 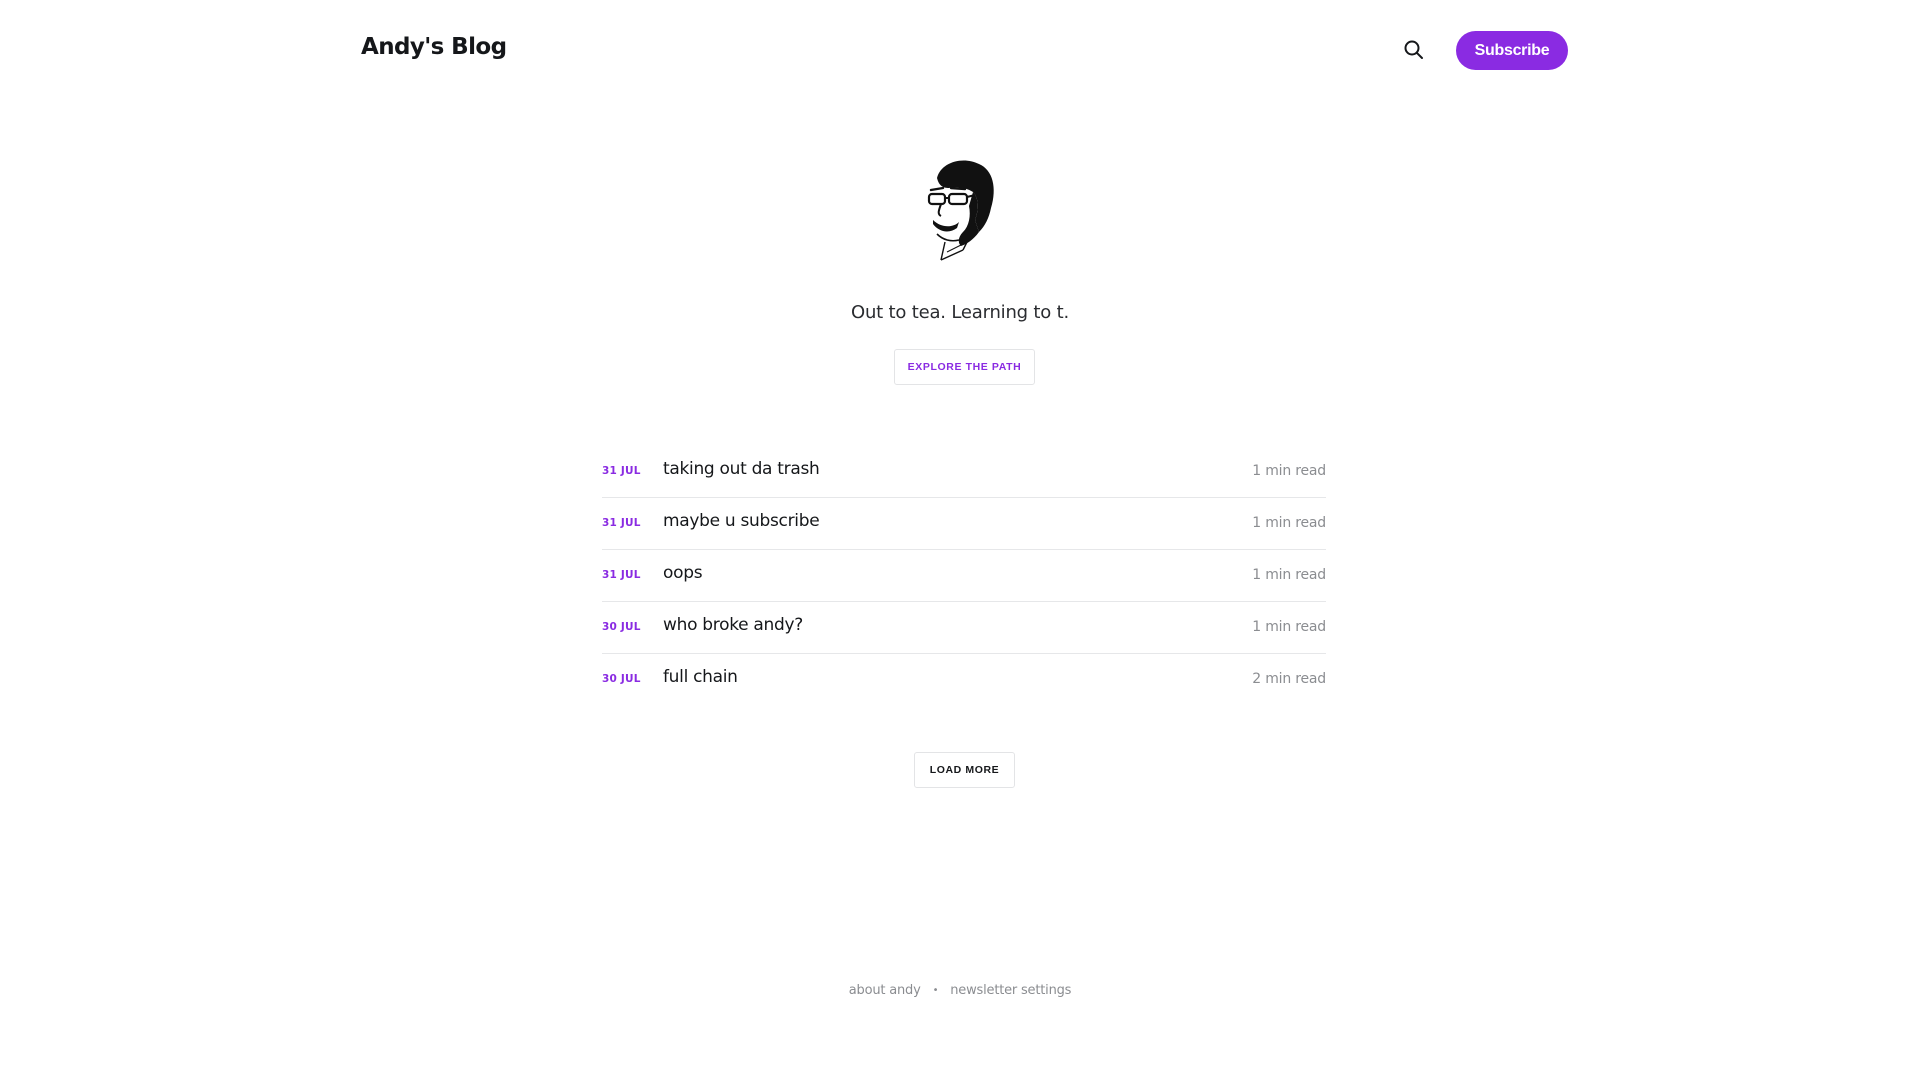 I want to click on search-button, so click(x=1414, y=50).